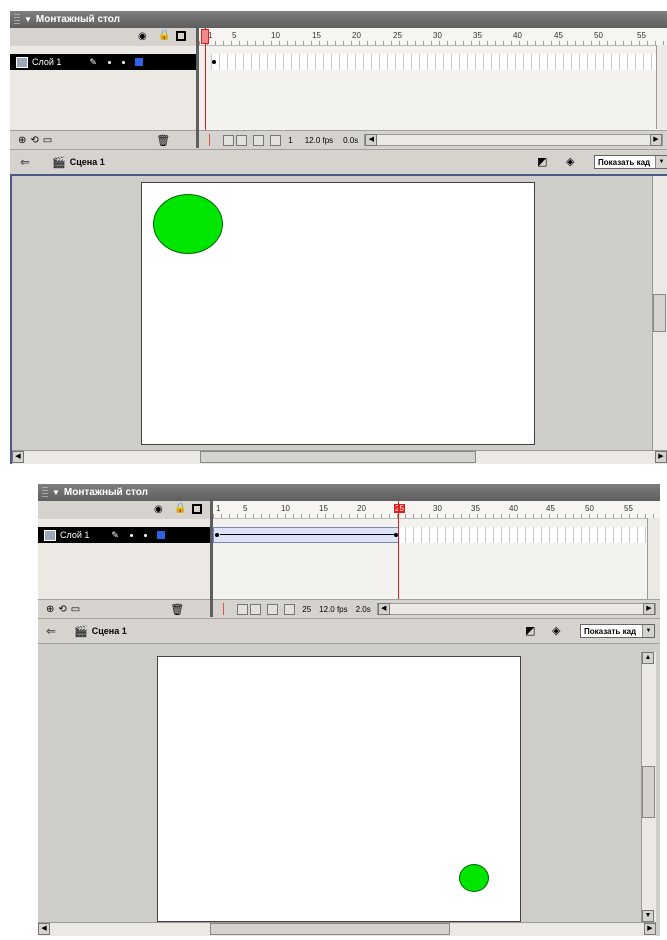 This screenshot has height=940, width=667. What do you see at coordinates (513, 508) in the screenshot?
I see `ruler-tick: 40` at bounding box center [513, 508].